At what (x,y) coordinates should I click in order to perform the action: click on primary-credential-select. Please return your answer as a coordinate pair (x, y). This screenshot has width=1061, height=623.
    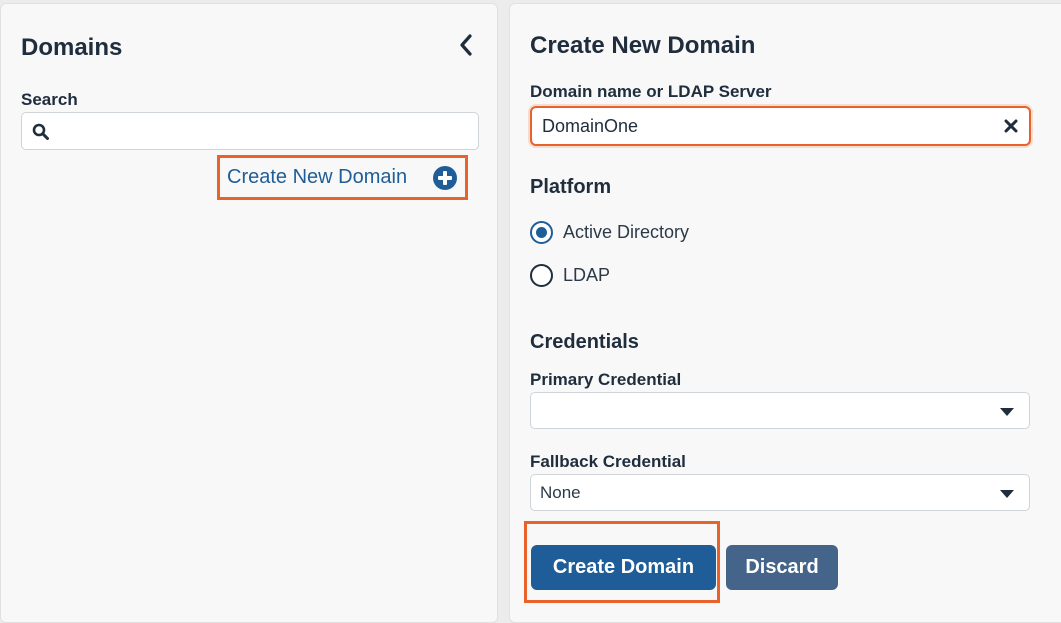
    Looking at the image, I should click on (780, 410).